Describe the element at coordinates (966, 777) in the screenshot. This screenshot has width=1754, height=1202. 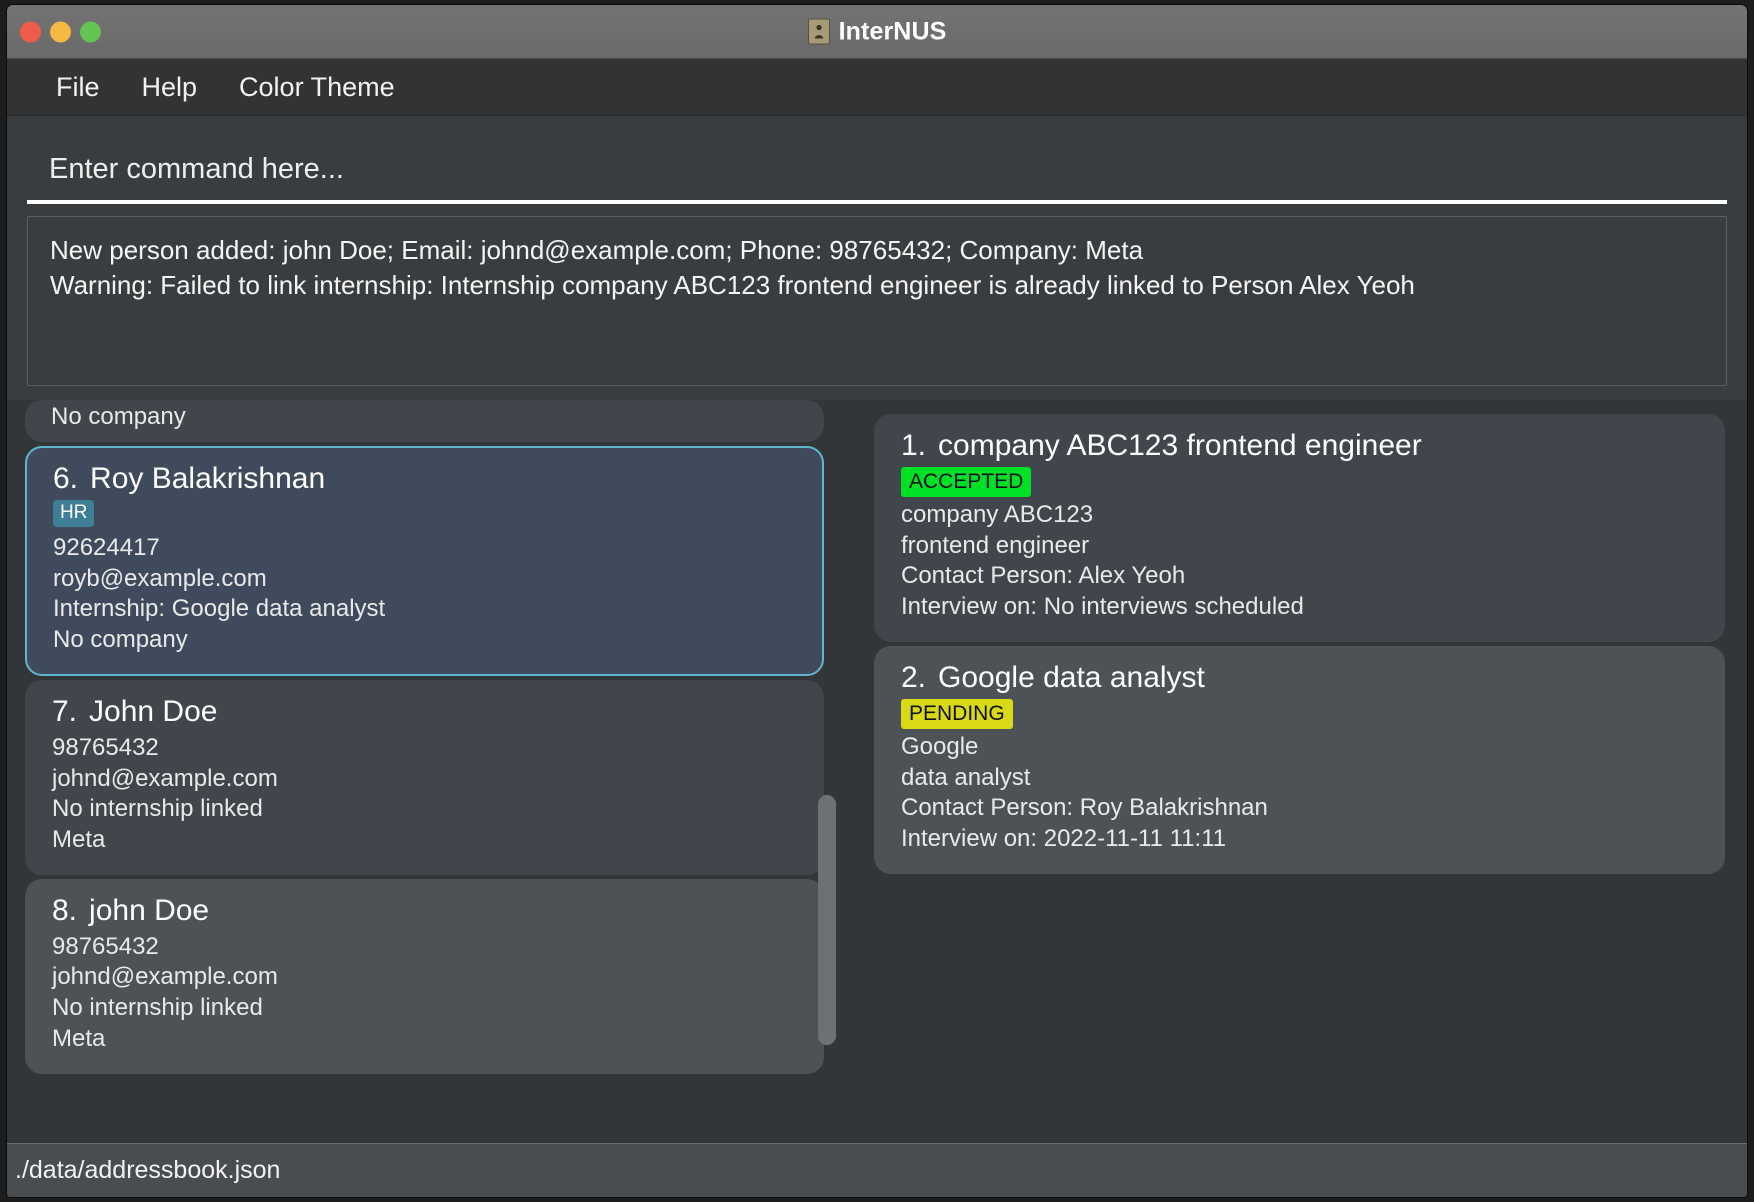
I see `internship-role: data analyst` at that location.